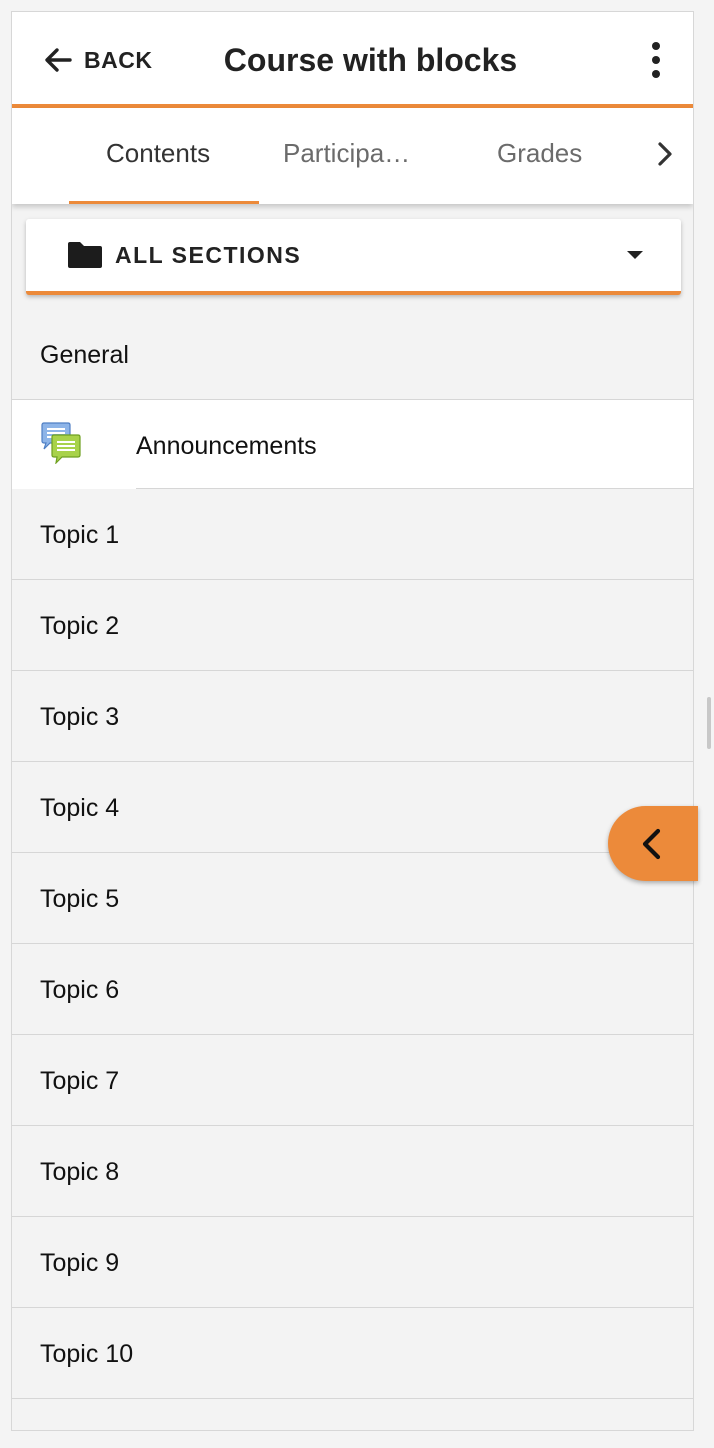 This screenshot has height=1448, width=714. I want to click on section-row-topic: Topic 8, so click(352, 1171).